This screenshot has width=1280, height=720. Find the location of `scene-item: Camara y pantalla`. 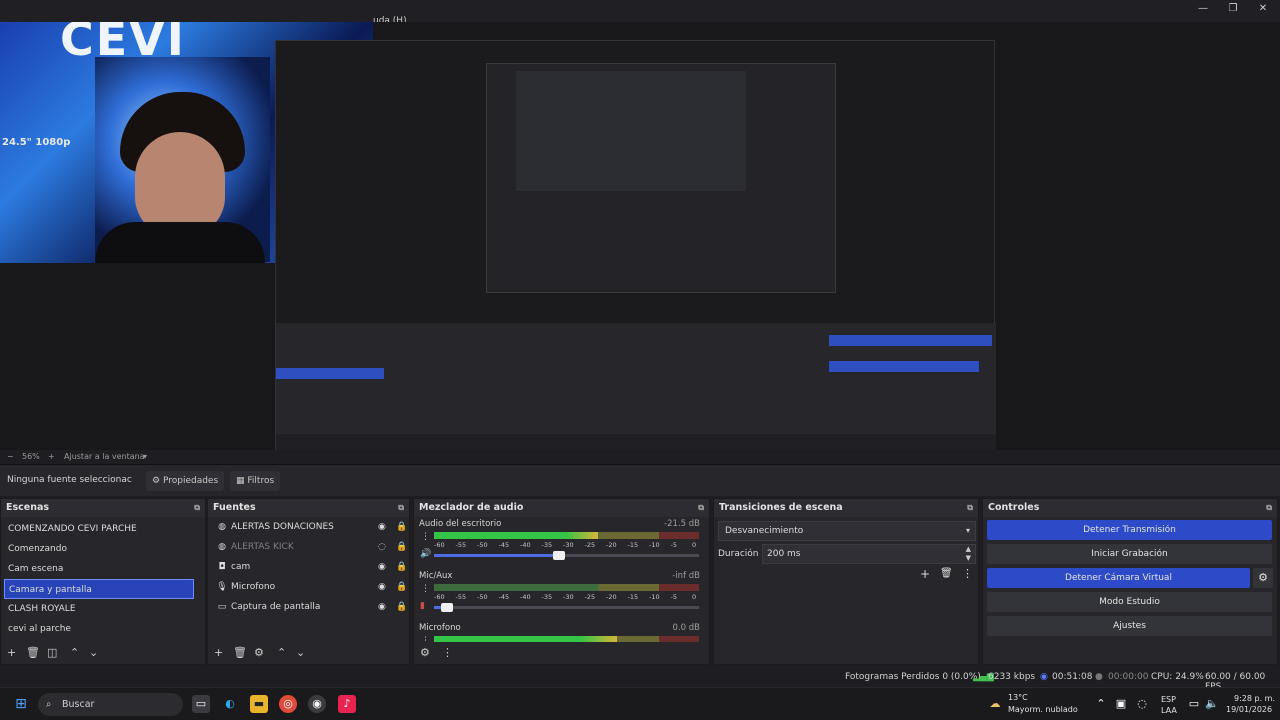

scene-item: Camara y pantalla is located at coordinates (99, 589).